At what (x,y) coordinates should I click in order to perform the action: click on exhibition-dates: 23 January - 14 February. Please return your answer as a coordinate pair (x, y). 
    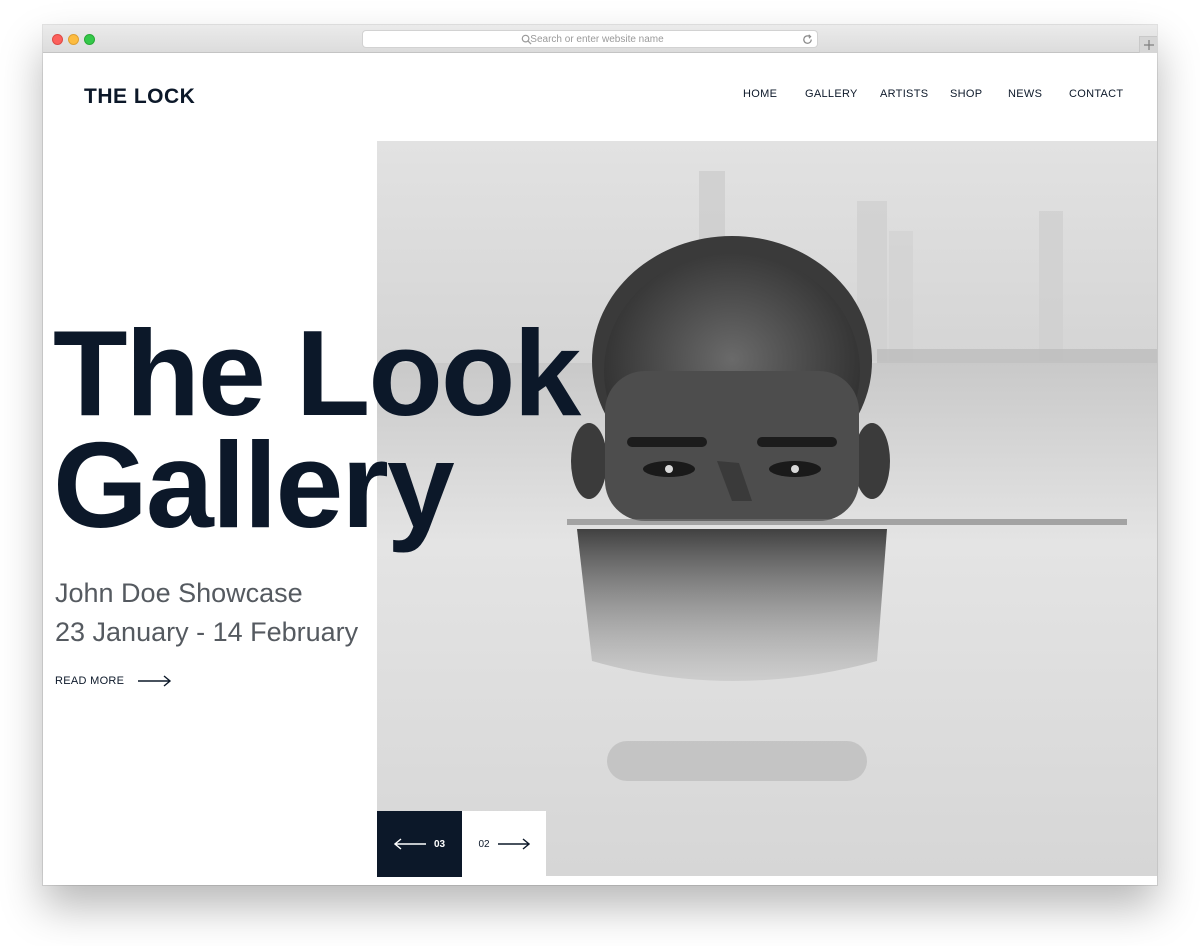
    Looking at the image, I should click on (207, 632).